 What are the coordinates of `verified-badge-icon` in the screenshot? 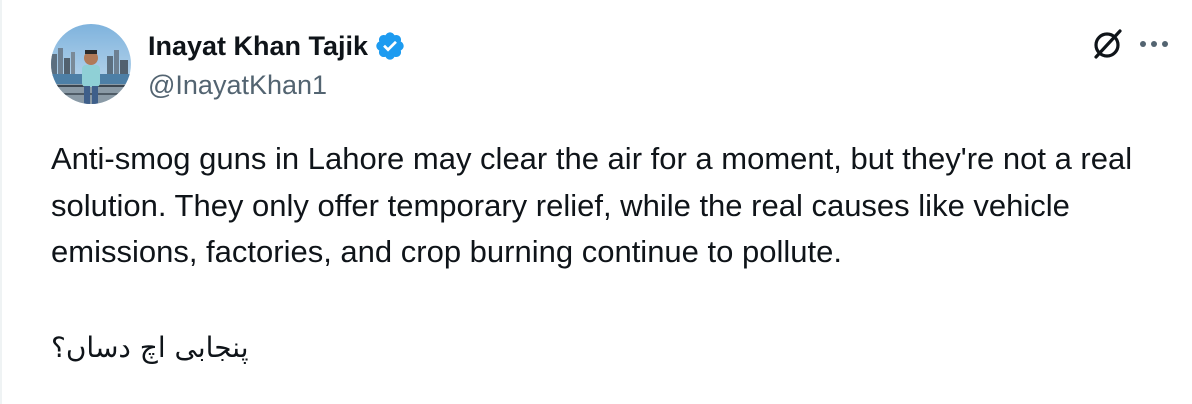 It's located at (390, 46).